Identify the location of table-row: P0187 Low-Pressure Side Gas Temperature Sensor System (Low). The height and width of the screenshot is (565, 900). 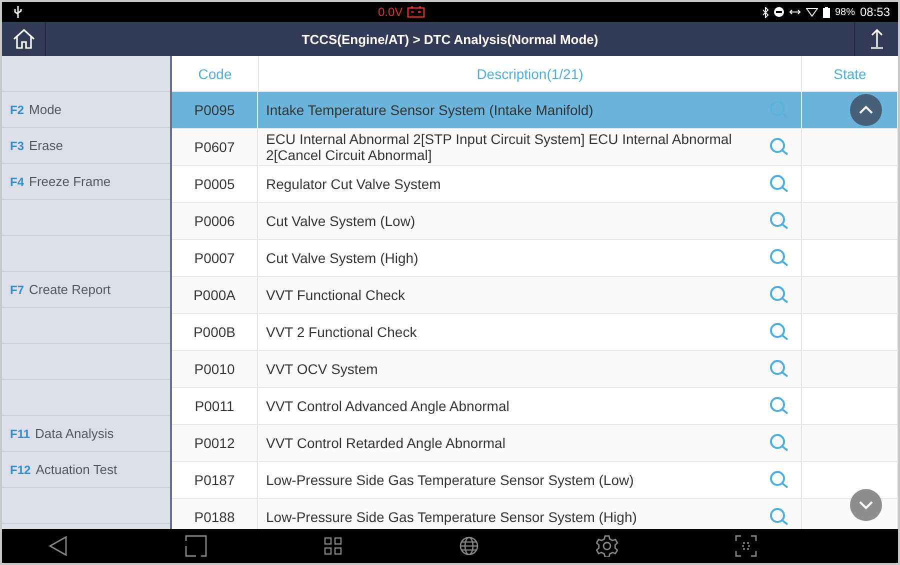
(535, 480).